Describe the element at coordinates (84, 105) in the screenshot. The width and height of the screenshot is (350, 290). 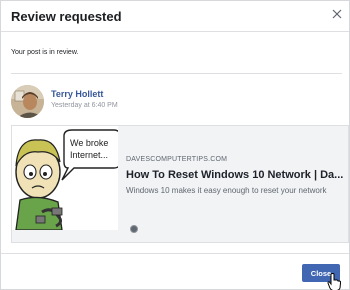
I see `post-timestamp: Yesterday at 6:40 PM` at that location.